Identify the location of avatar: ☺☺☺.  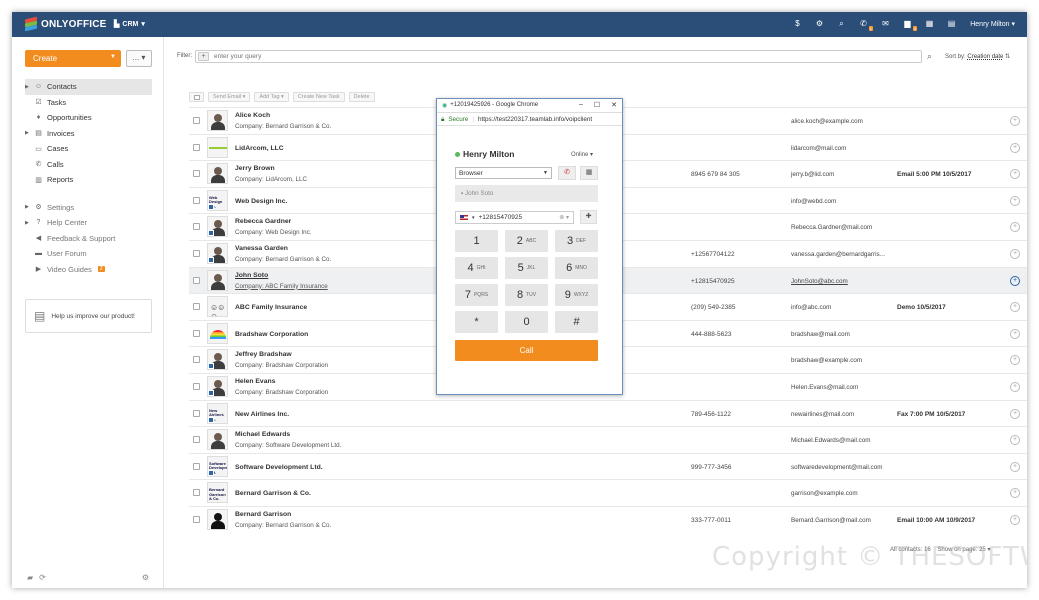
(217, 307).